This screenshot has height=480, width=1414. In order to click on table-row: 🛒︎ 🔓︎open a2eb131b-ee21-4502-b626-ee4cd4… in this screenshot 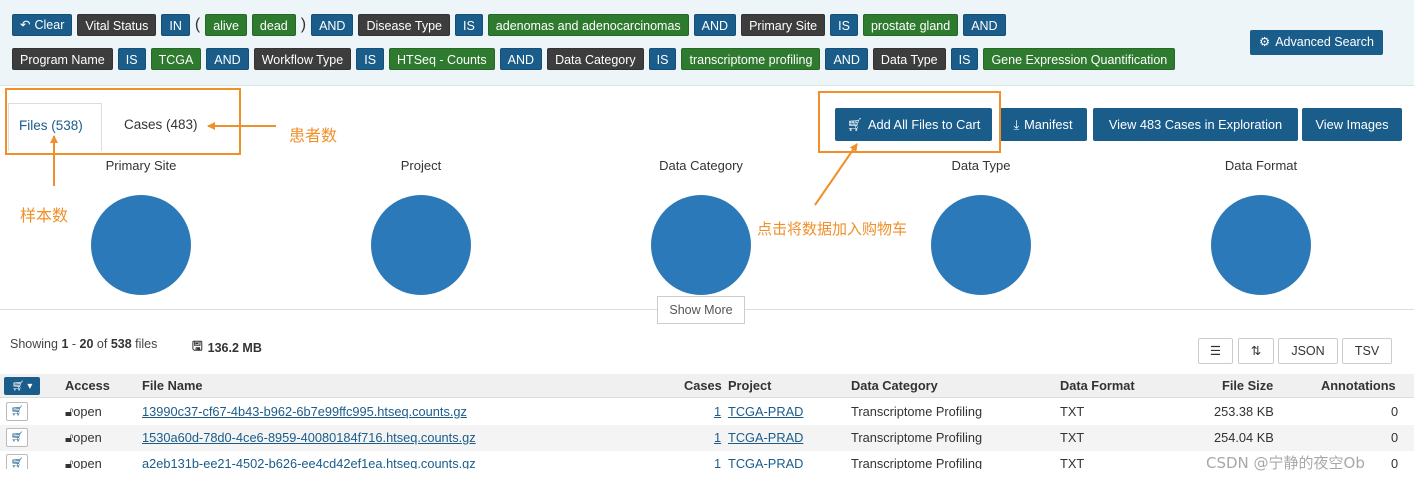, I will do `click(707, 460)`.